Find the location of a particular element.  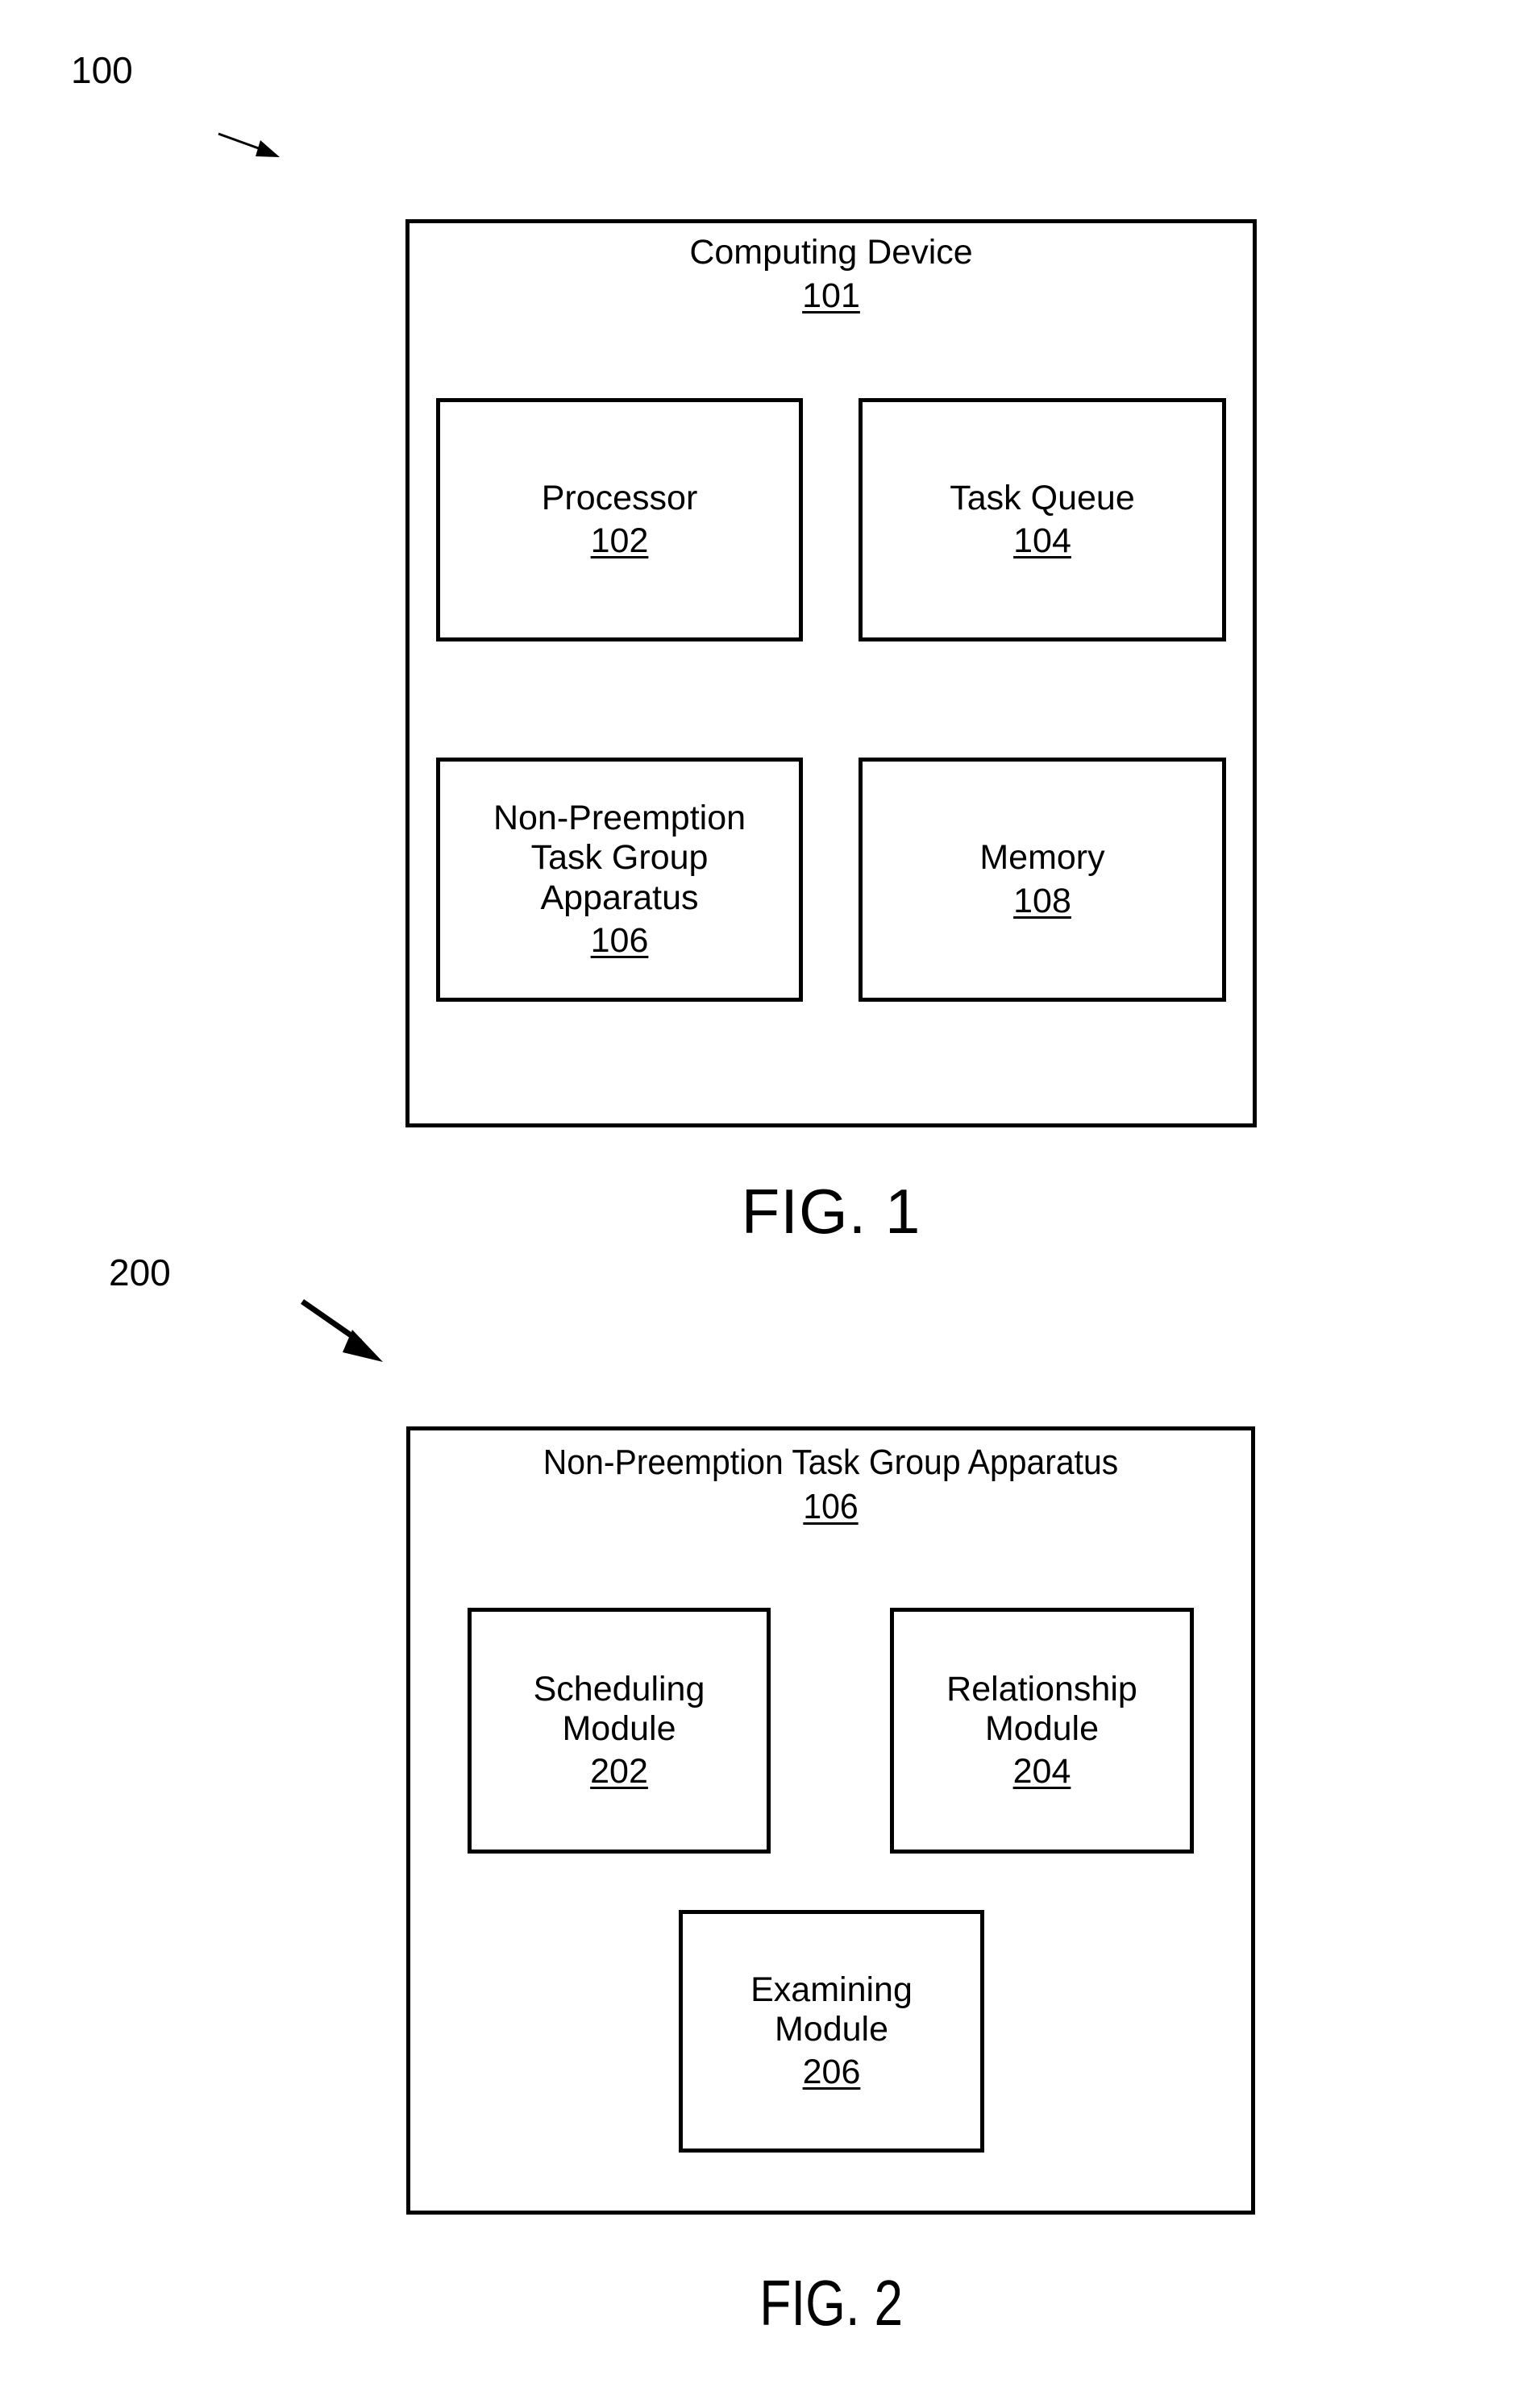

memory-box: Memory 108 is located at coordinates (1042, 880).